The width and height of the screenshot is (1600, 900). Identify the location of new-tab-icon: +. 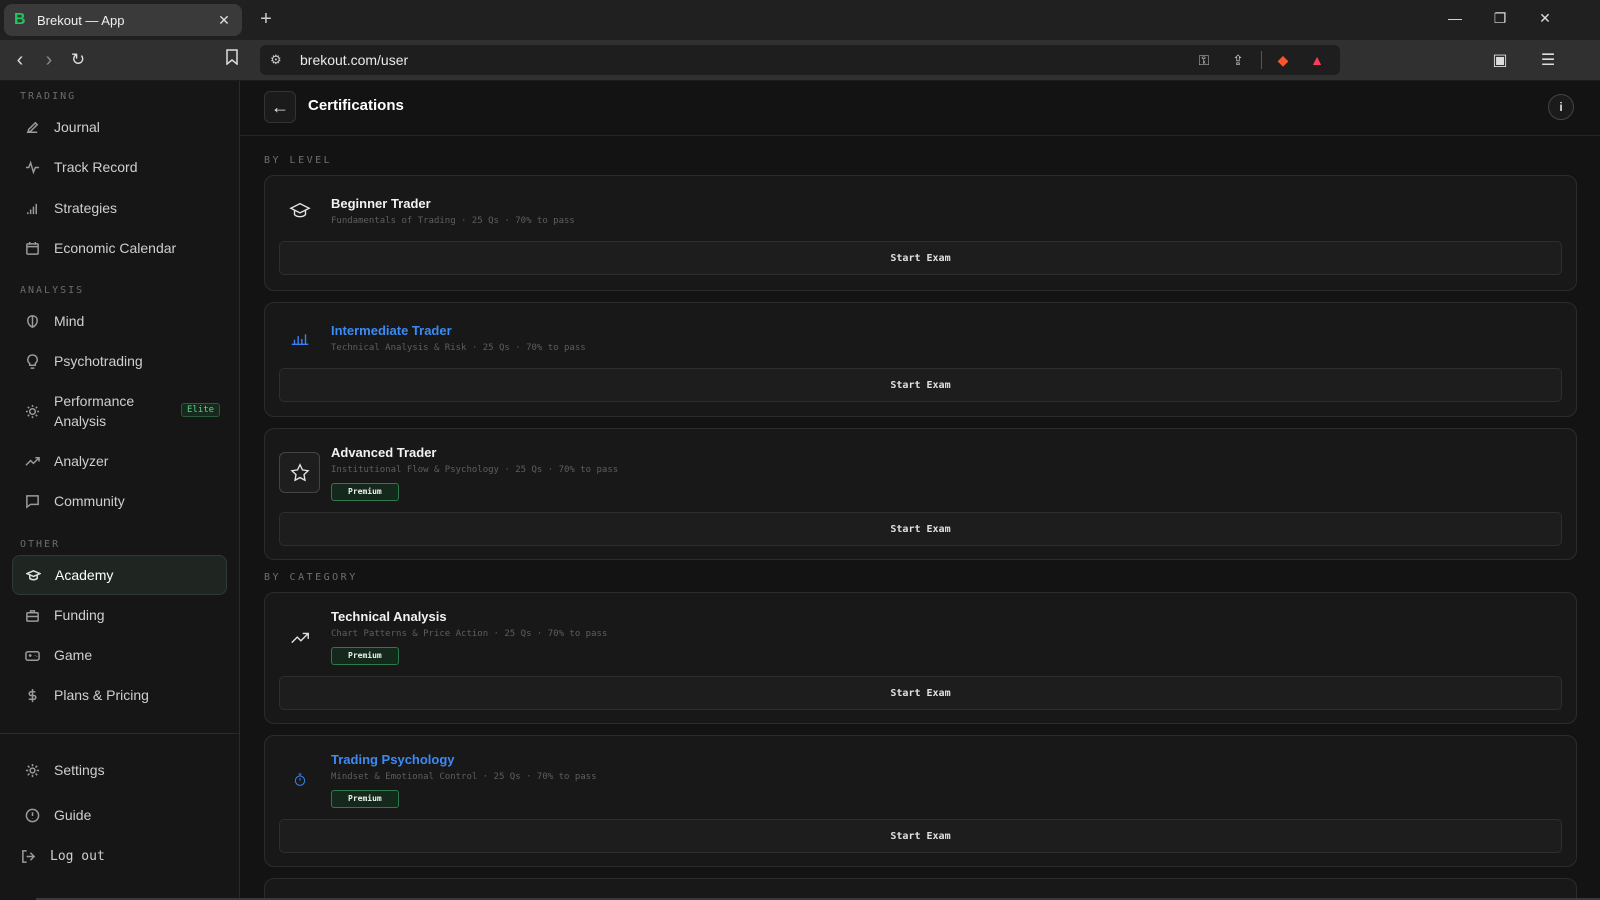
(266, 19).